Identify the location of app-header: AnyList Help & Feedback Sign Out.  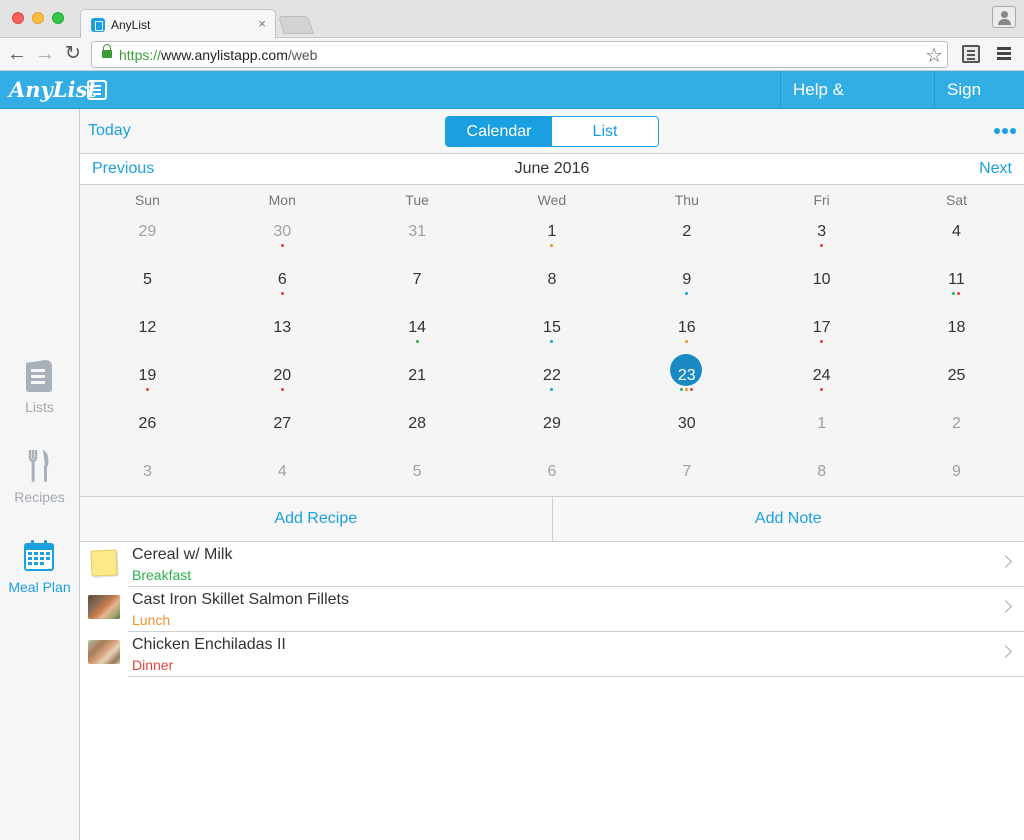
(512, 103).